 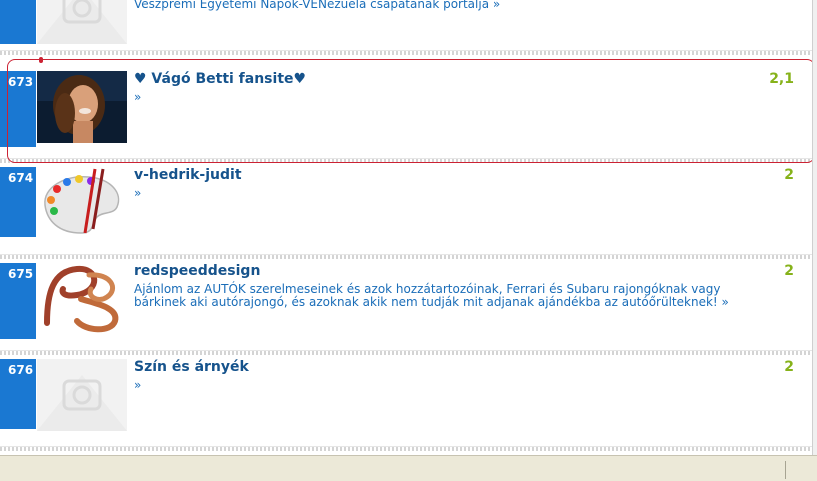 What do you see at coordinates (800, 470) in the screenshot?
I see `status-bar-panel` at bounding box center [800, 470].